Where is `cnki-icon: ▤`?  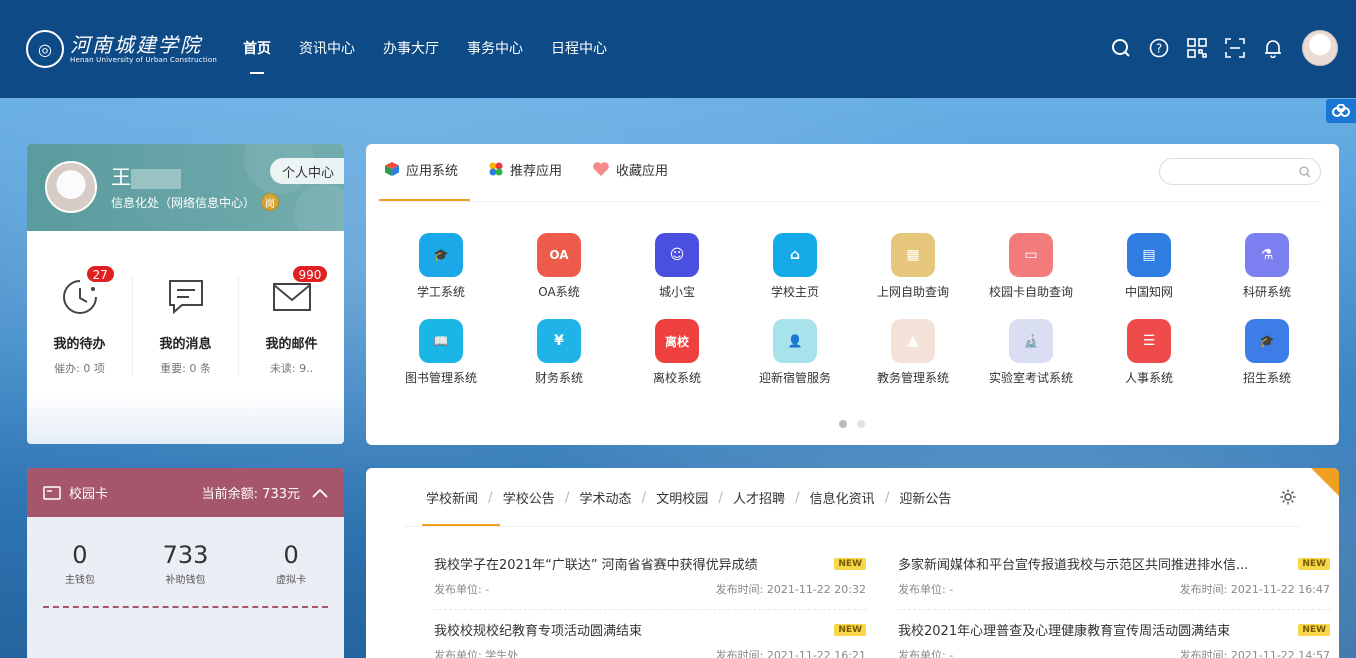 cnki-icon: ▤ is located at coordinates (1149, 255).